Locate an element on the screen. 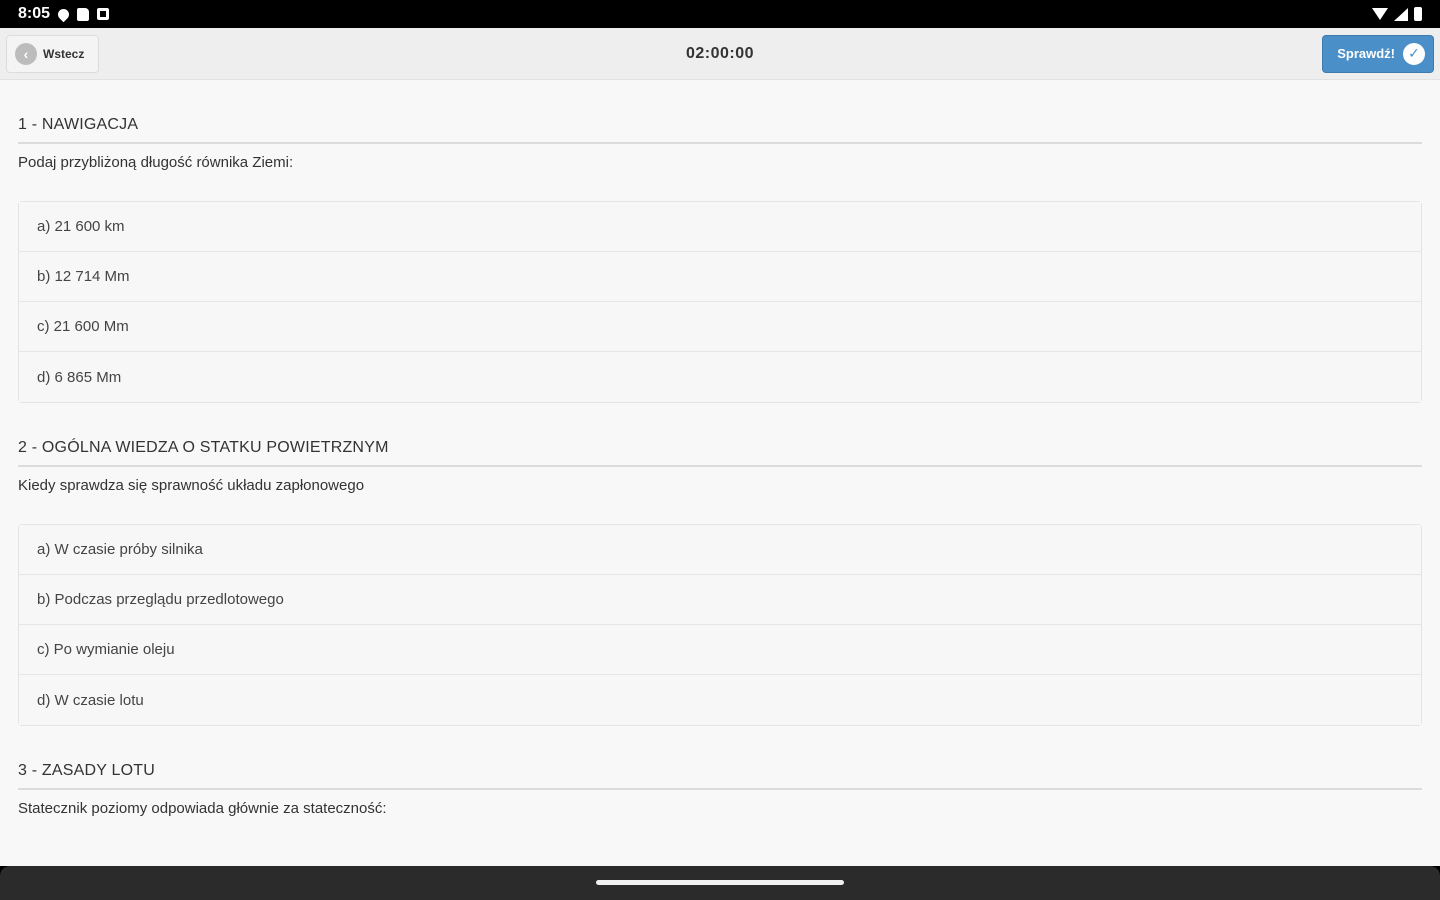 The image size is (1440, 900). sd-card-icon is located at coordinates (83, 14).